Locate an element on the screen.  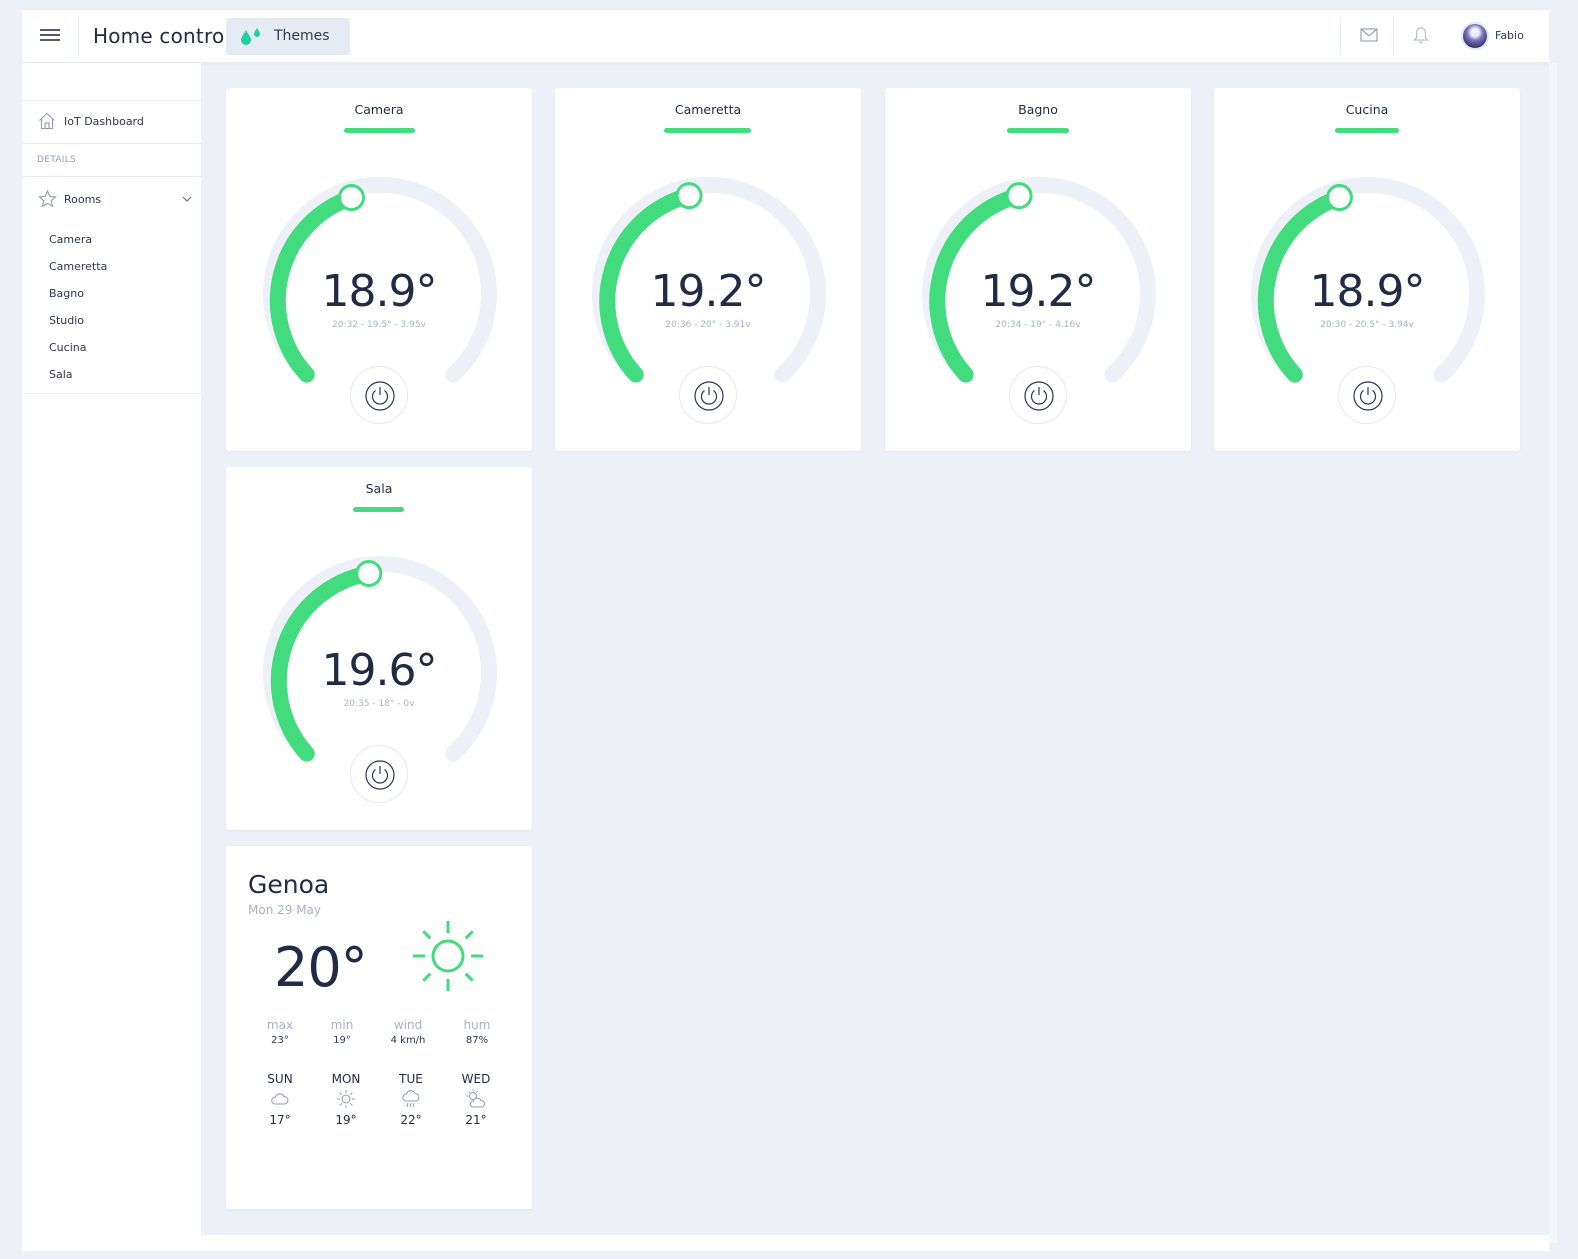
themes-button: Themes is located at coordinates (288, 36).